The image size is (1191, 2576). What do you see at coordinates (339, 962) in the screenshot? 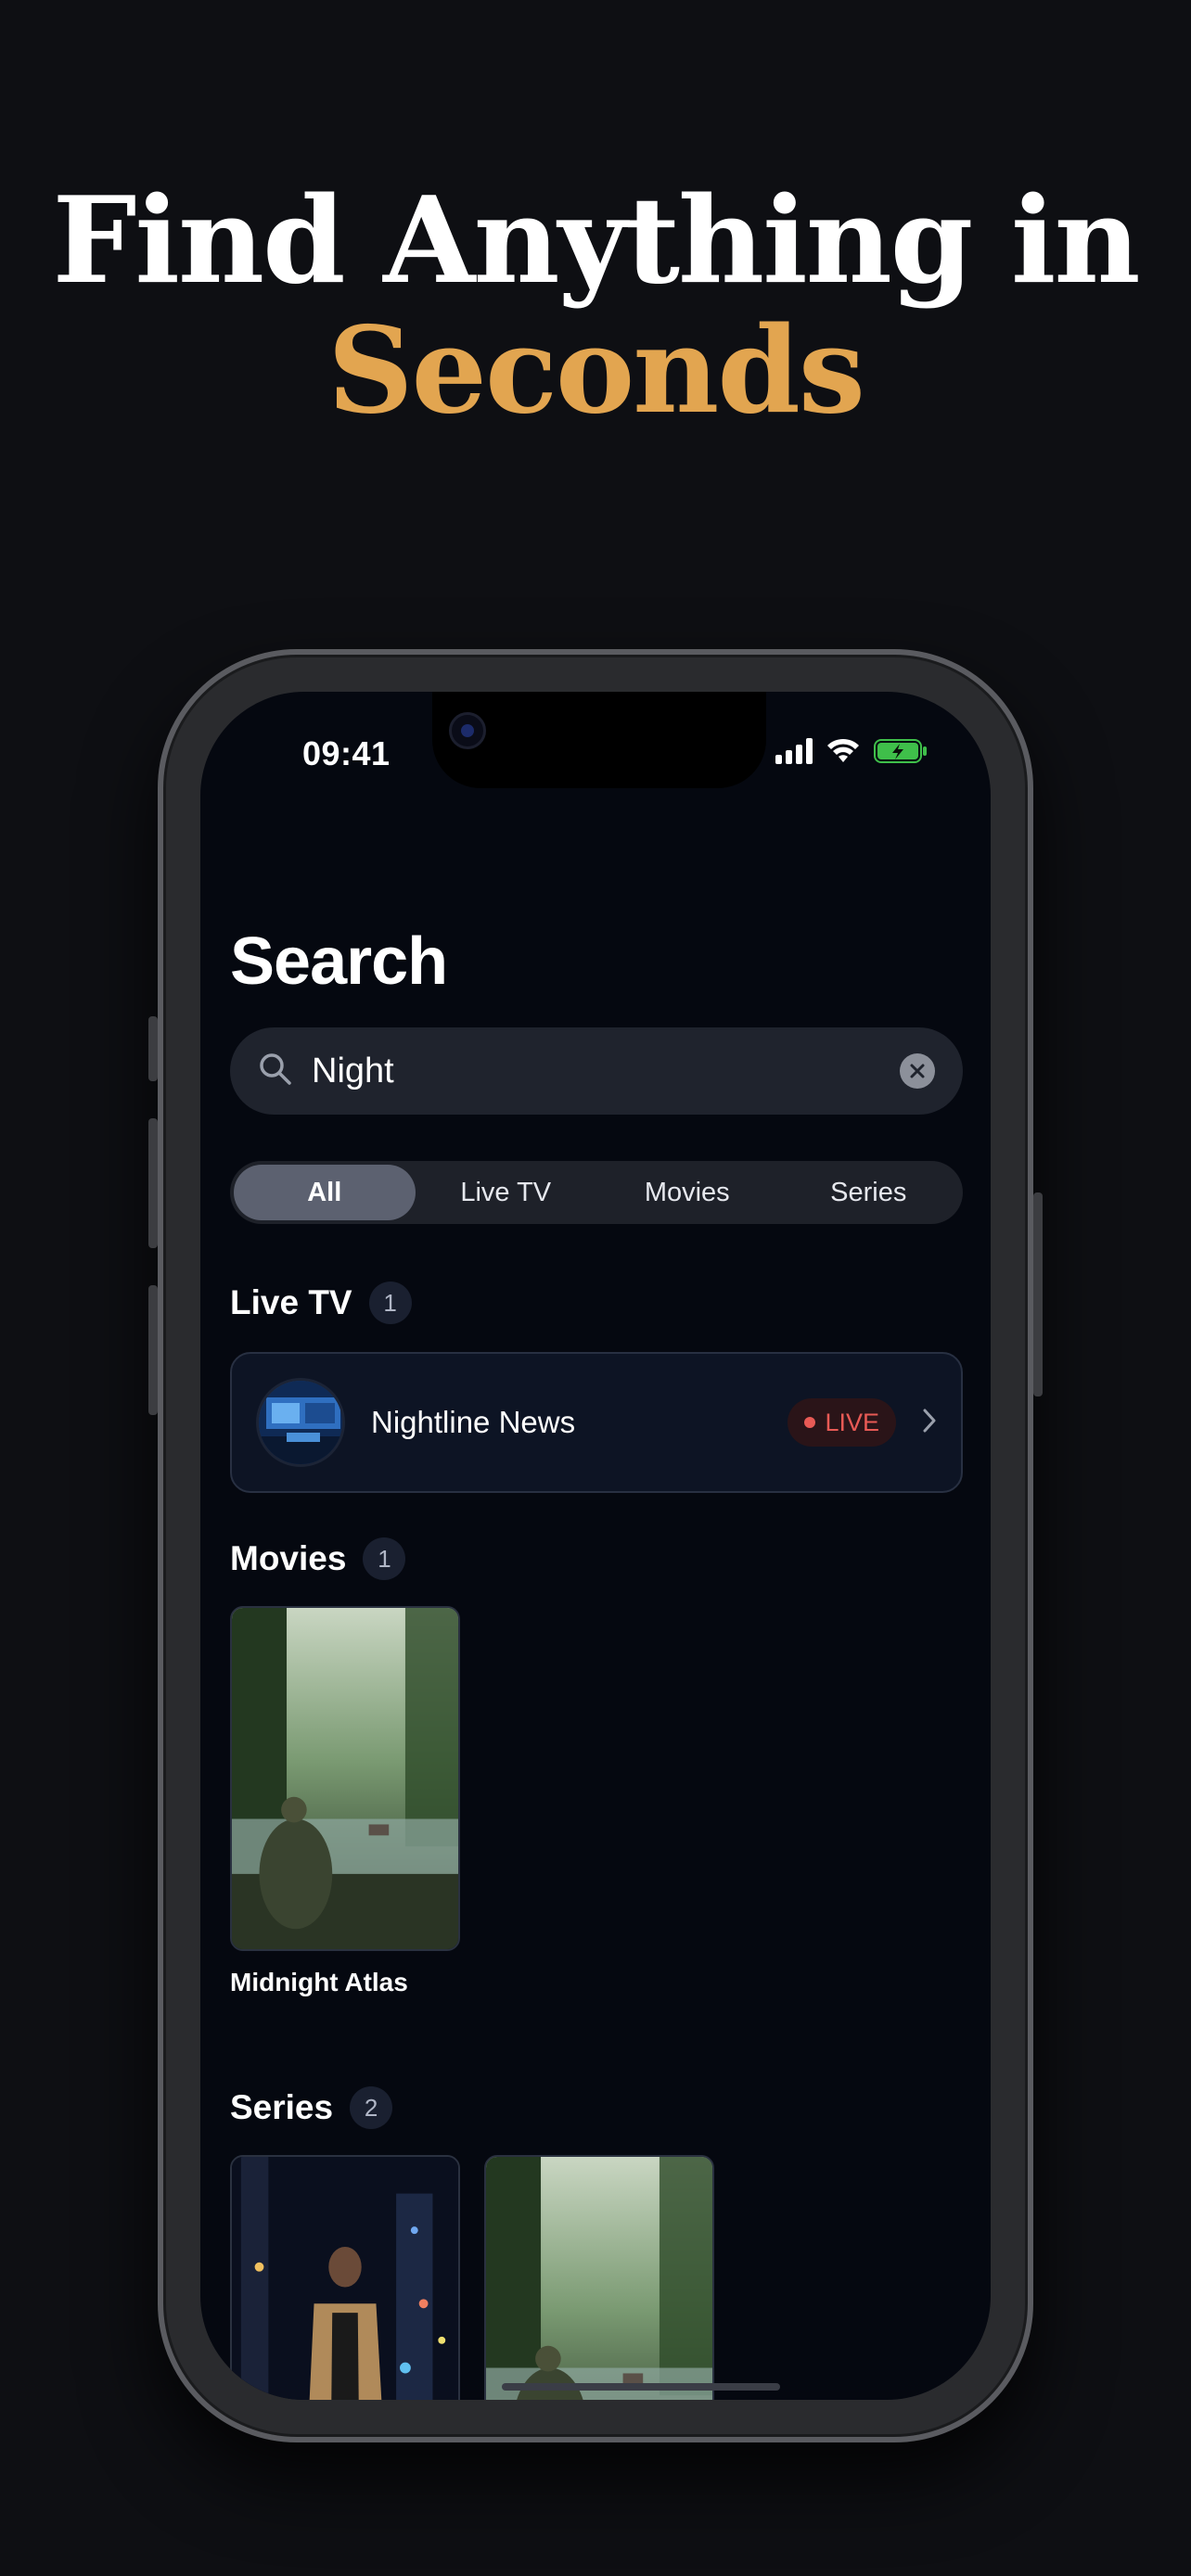
I see `page-title: Search` at bounding box center [339, 962].